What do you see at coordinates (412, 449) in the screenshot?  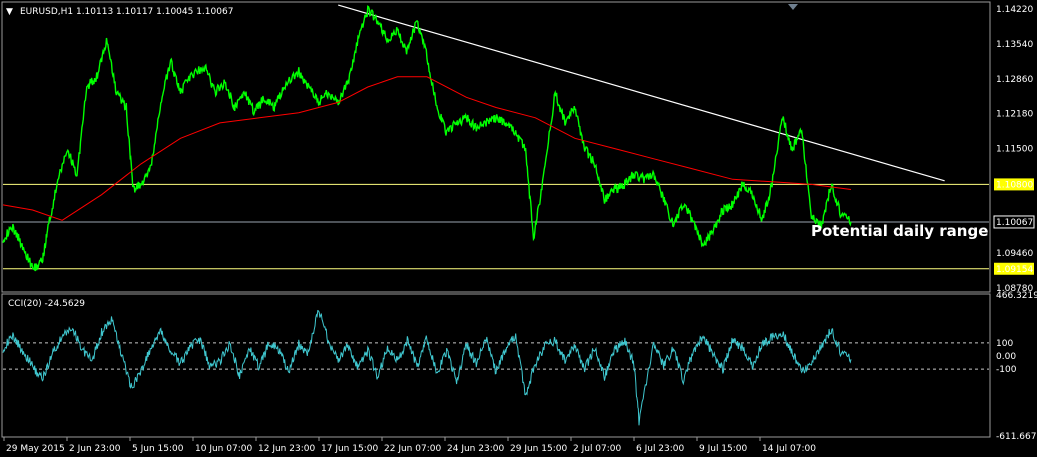 I see `time-axis-tick-6: 22 Jun 07:00` at bounding box center [412, 449].